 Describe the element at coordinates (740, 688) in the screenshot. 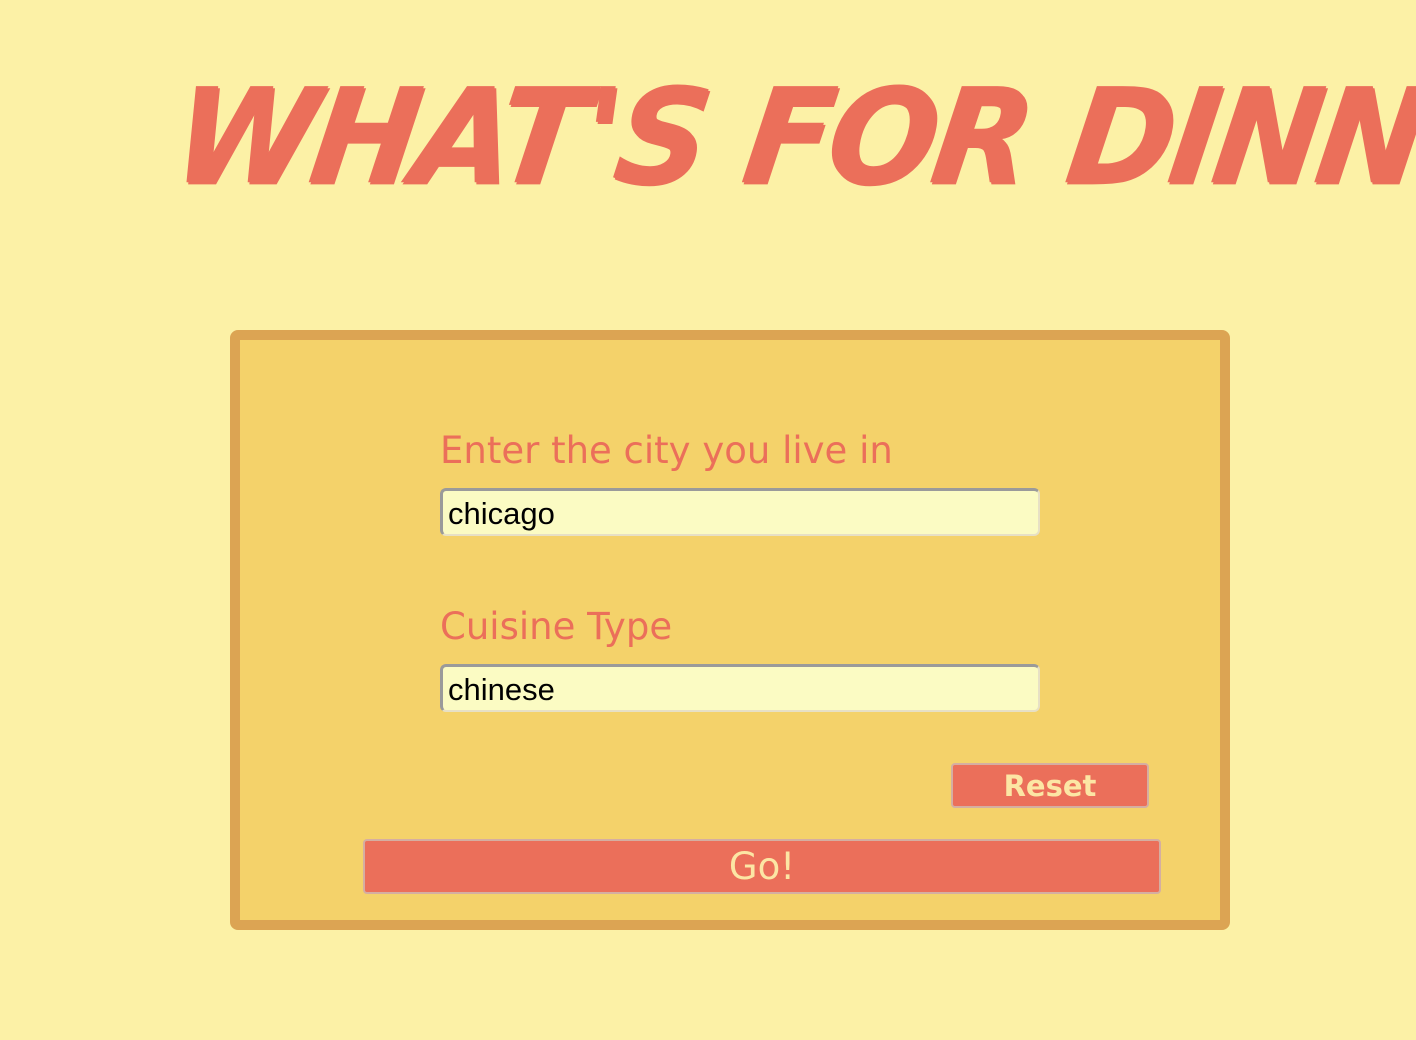

I see `cuisine-type-input` at that location.